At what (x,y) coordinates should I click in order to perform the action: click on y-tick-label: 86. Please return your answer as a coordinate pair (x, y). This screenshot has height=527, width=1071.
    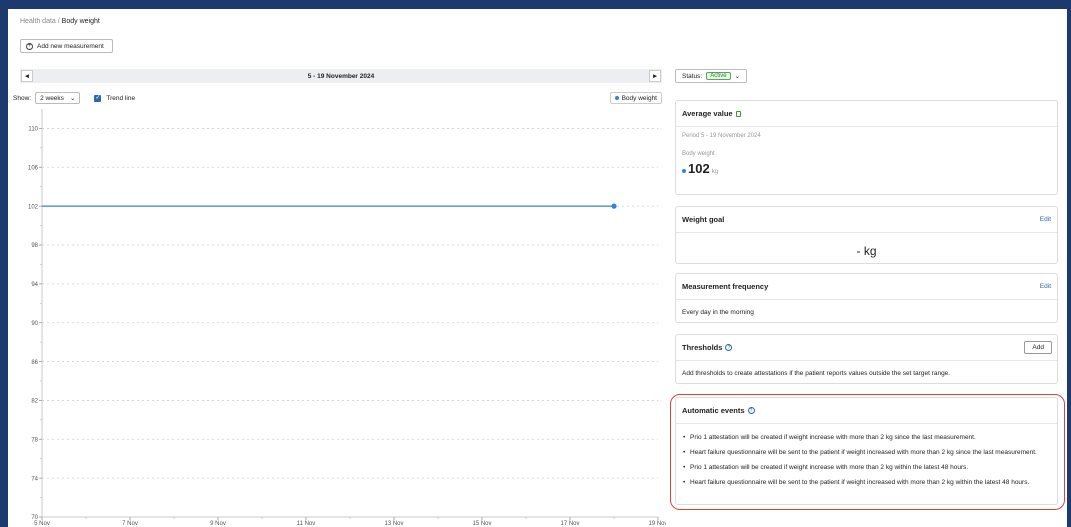
    Looking at the image, I should click on (34, 363).